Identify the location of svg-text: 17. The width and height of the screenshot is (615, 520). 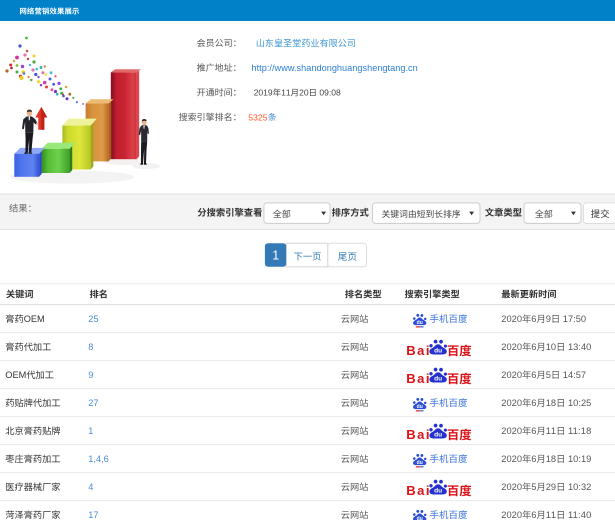
(93, 515).